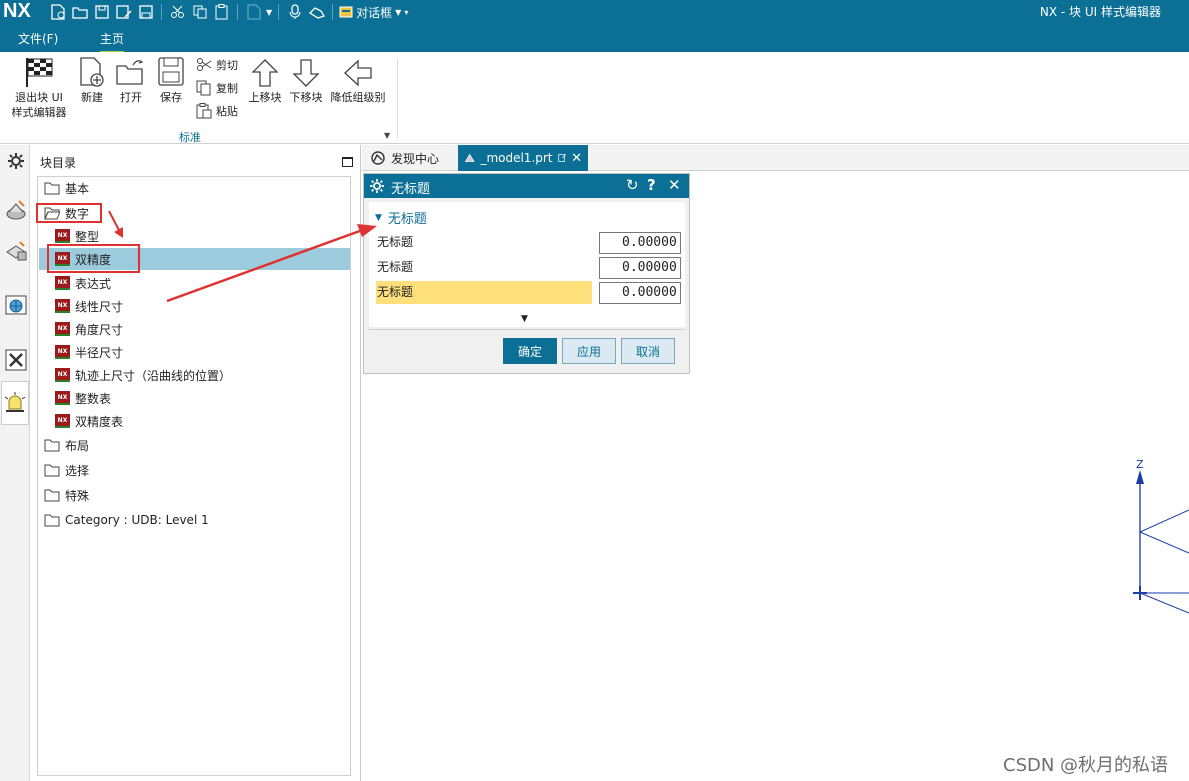 The width and height of the screenshot is (1189, 781). Describe the element at coordinates (137, 520) in the screenshot. I see `tree-node-label: Category : UDB: Level 1` at that location.